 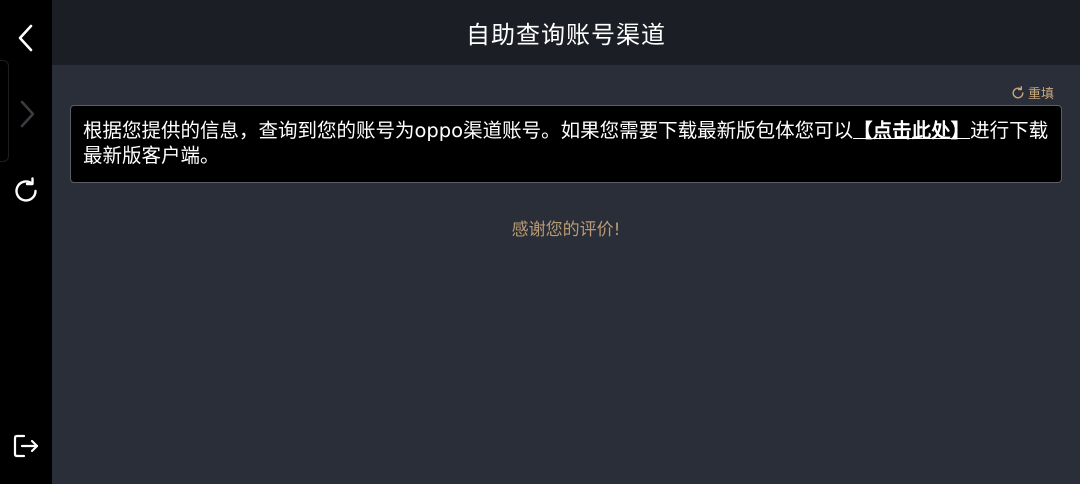 I want to click on logout-icon, so click(x=26, y=446).